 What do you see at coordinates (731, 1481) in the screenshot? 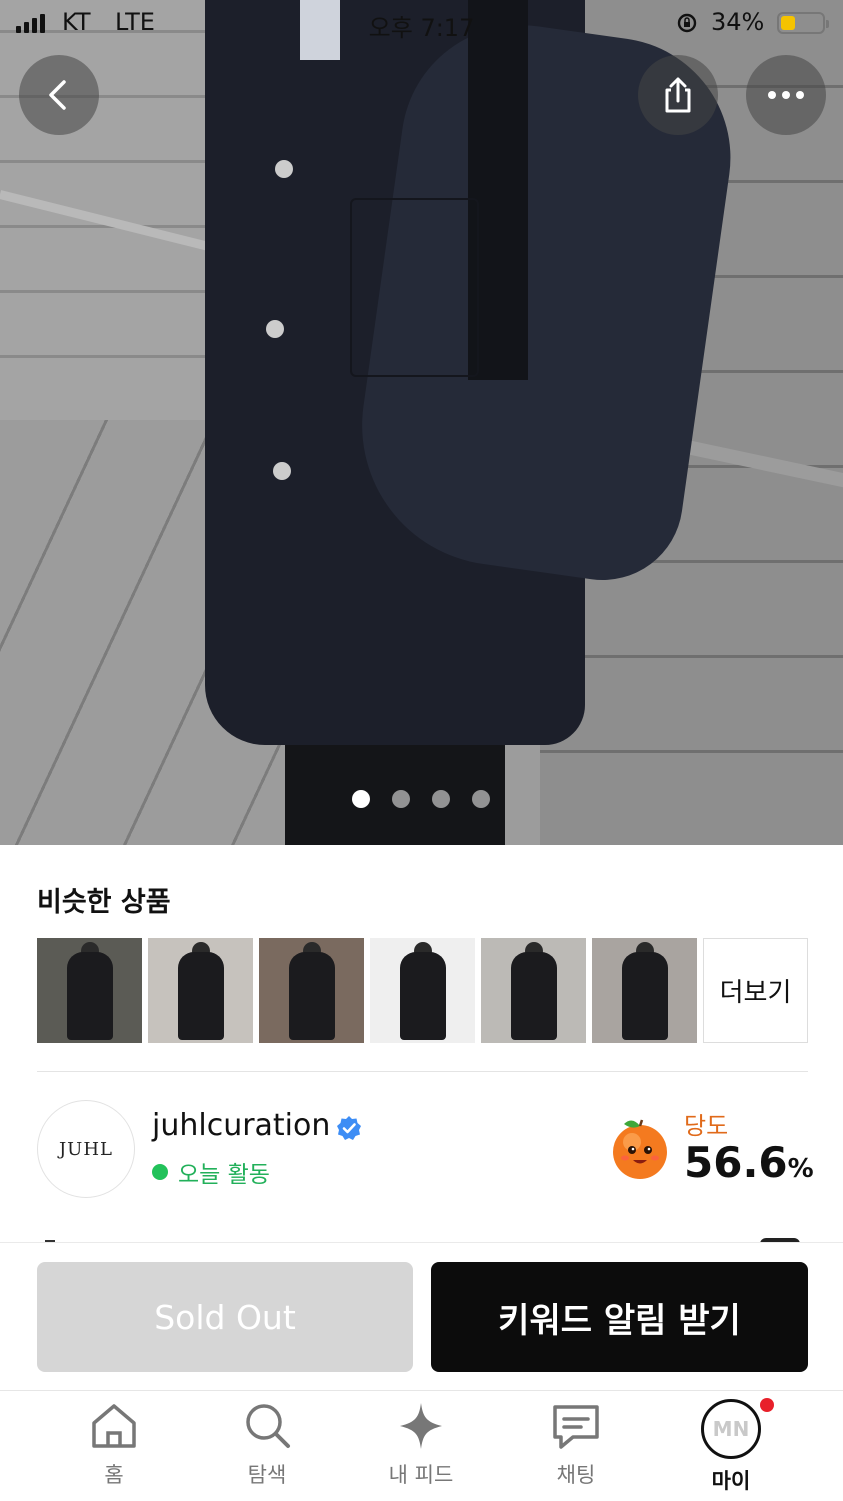
I see `tab-my-label: 마이` at bounding box center [731, 1481].